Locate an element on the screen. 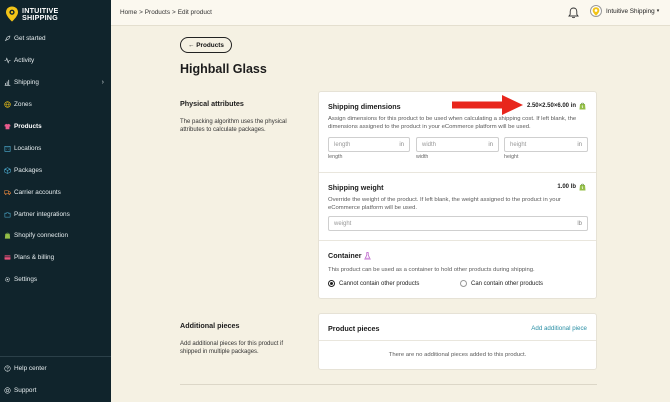 Image resolution: width=670 pixels, height=402 pixels. radio-can-contain-label: Can contain other products is located at coordinates (507, 283).